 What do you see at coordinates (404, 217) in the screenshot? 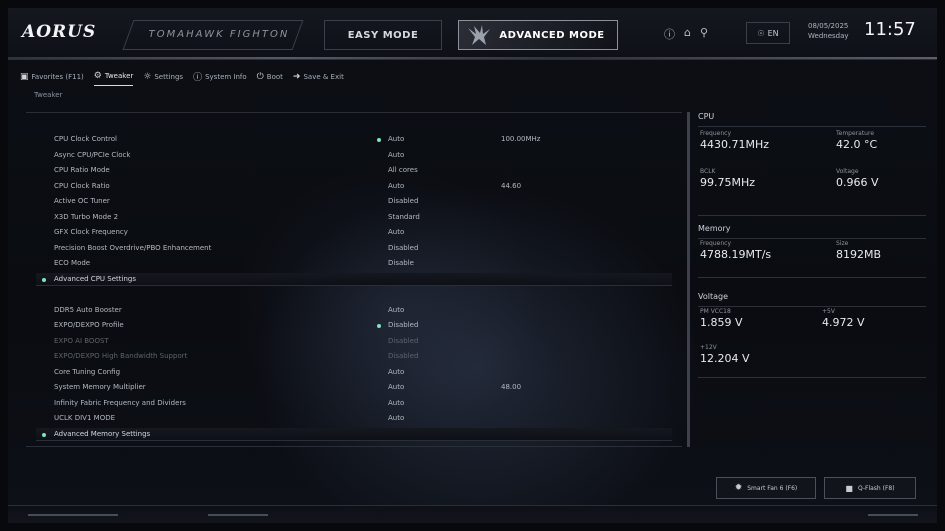
I see `setting-value: Standard` at bounding box center [404, 217].